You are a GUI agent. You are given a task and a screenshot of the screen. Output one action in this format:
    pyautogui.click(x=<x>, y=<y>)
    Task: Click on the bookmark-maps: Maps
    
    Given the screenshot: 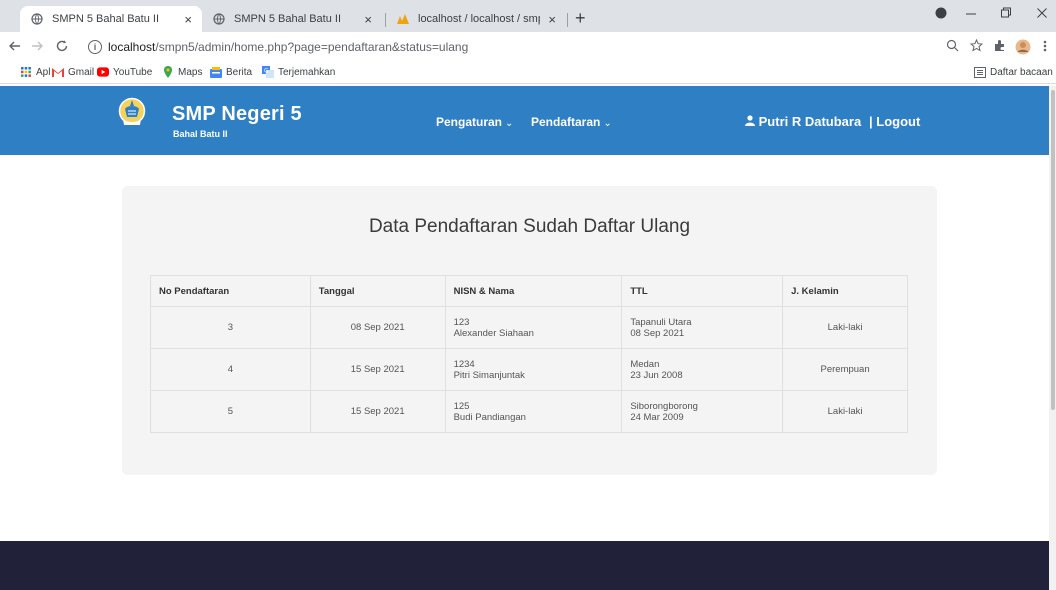 What is the action you would take?
    pyautogui.click(x=182, y=72)
    